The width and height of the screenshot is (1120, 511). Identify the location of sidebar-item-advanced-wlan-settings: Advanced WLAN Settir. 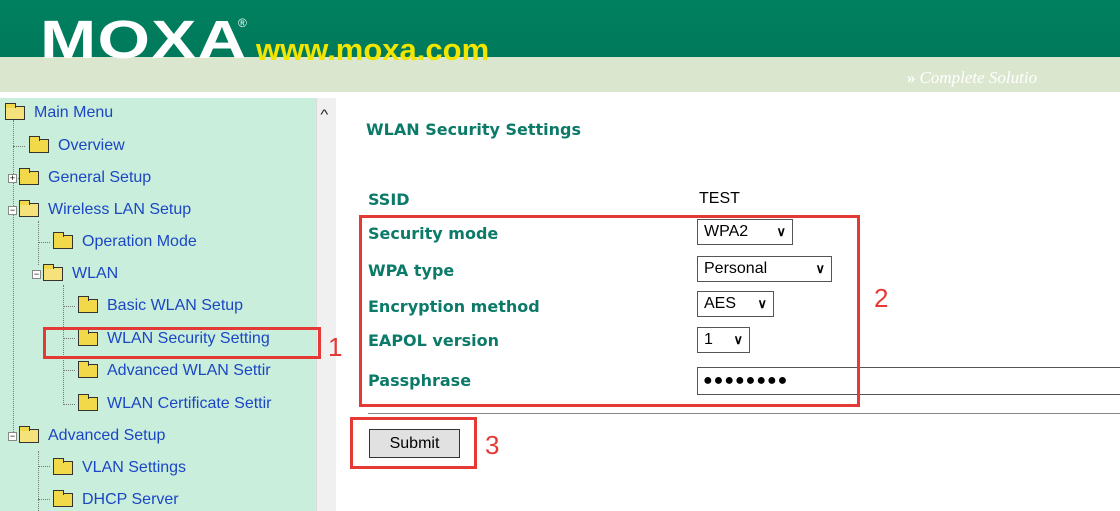
(174, 371).